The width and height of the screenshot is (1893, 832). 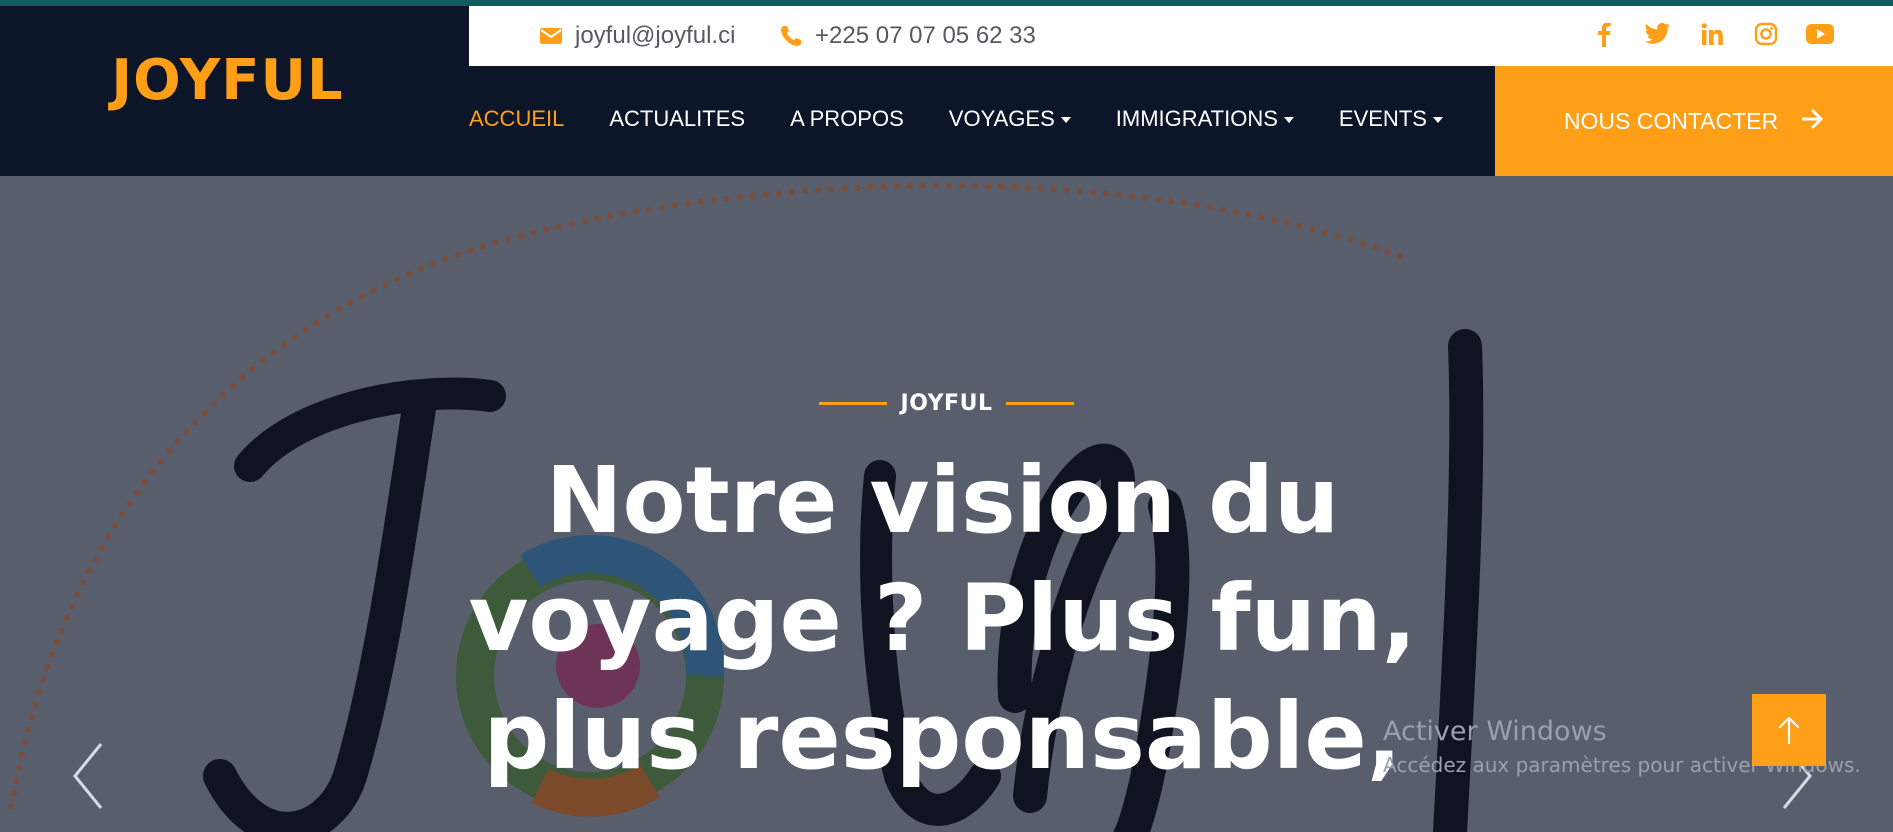 What do you see at coordinates (551, 36) in the screenshot?
I see `envelope-icon` at bounding box center [551, 36].